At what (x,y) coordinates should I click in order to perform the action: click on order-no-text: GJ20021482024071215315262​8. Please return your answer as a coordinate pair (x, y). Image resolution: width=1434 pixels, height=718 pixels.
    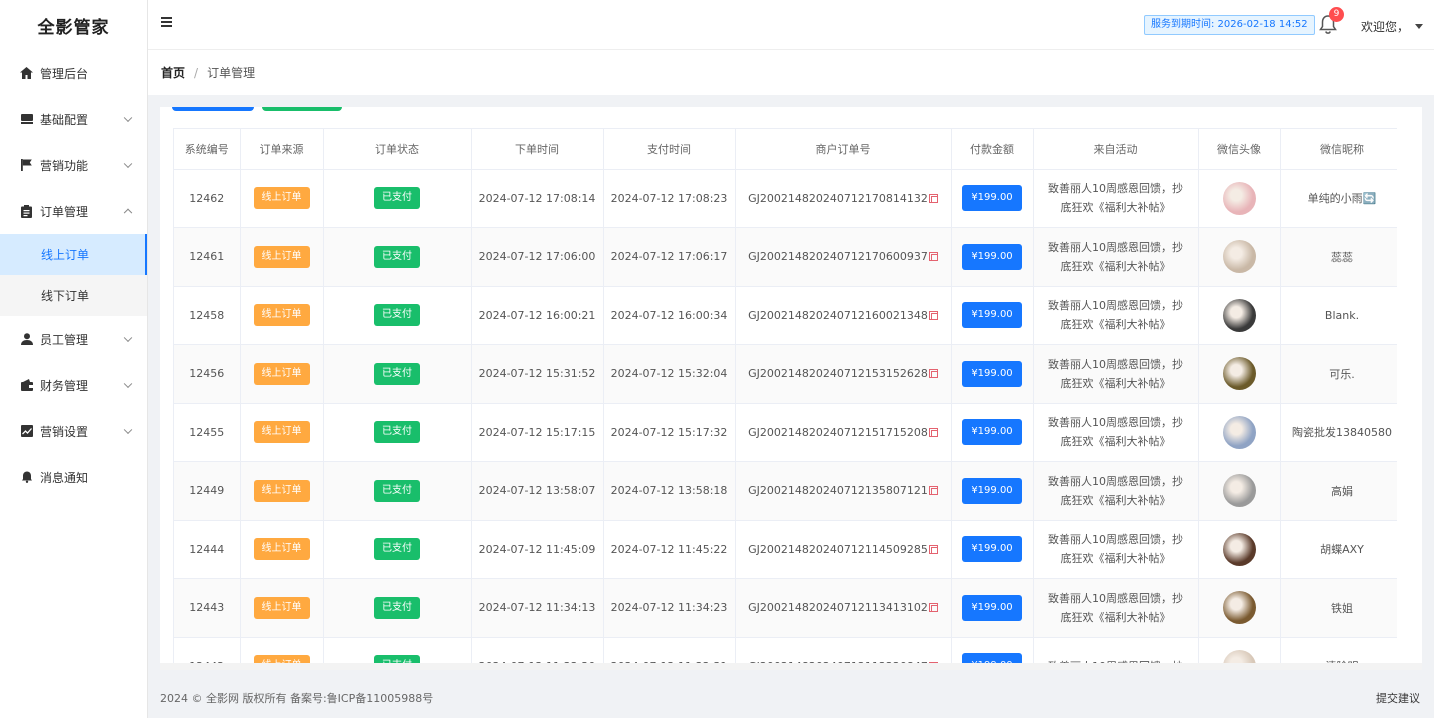
    Looking at the image, I should click on (838, 374).